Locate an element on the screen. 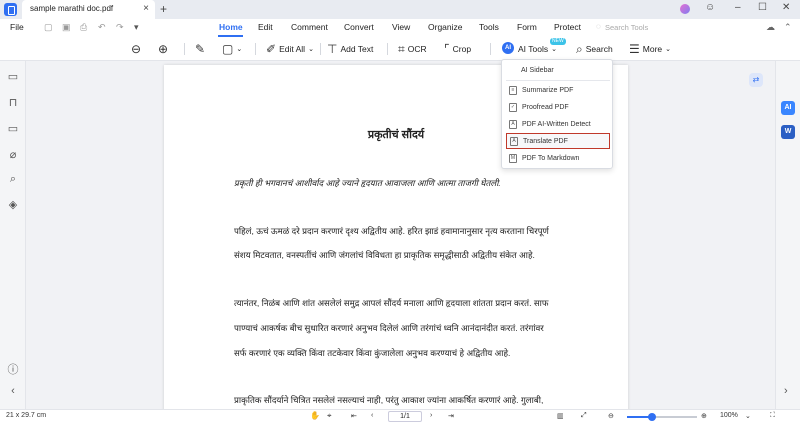 The width and height of the screenshot is (800, 423). left-sidebar: ▭ ⊓ ▭ ⌀ ⌕ ◈ ⓘ ‹ is located at coordinates (13, 235).